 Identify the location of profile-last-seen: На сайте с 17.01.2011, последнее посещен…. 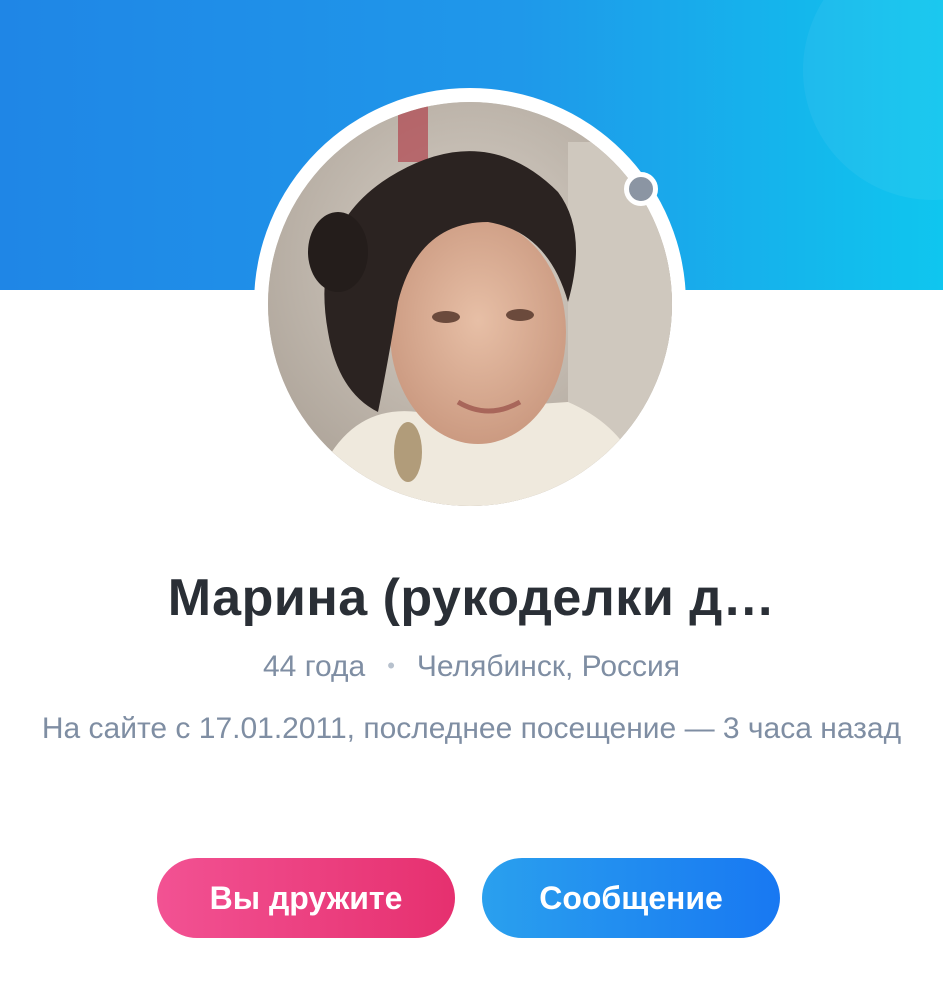
(471, 728).